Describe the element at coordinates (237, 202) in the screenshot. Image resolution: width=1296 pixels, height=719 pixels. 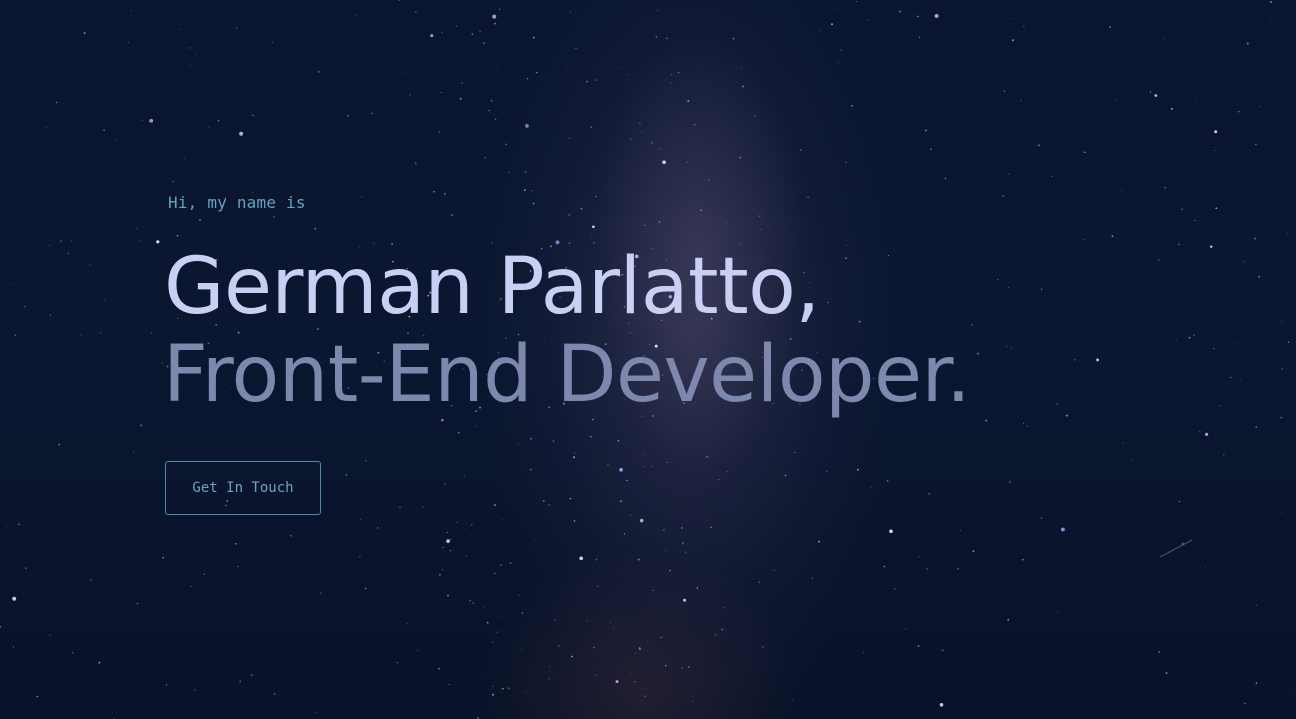
I see `intro-text: Hi, my name is` at that location.